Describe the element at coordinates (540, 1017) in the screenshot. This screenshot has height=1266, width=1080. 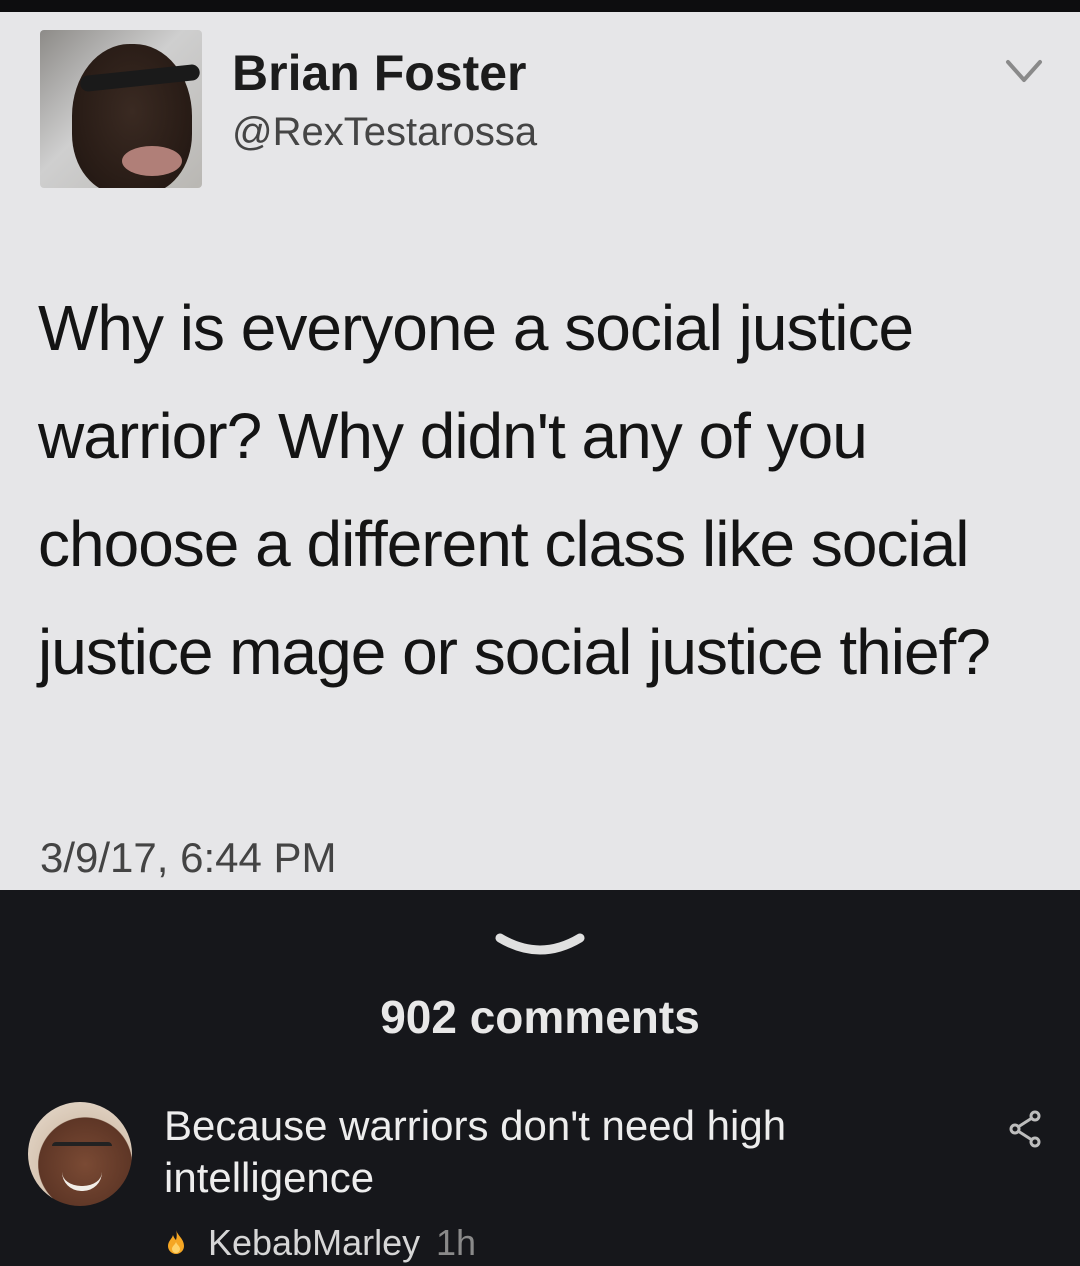
I see `comments-count: 902 comments` at that location.